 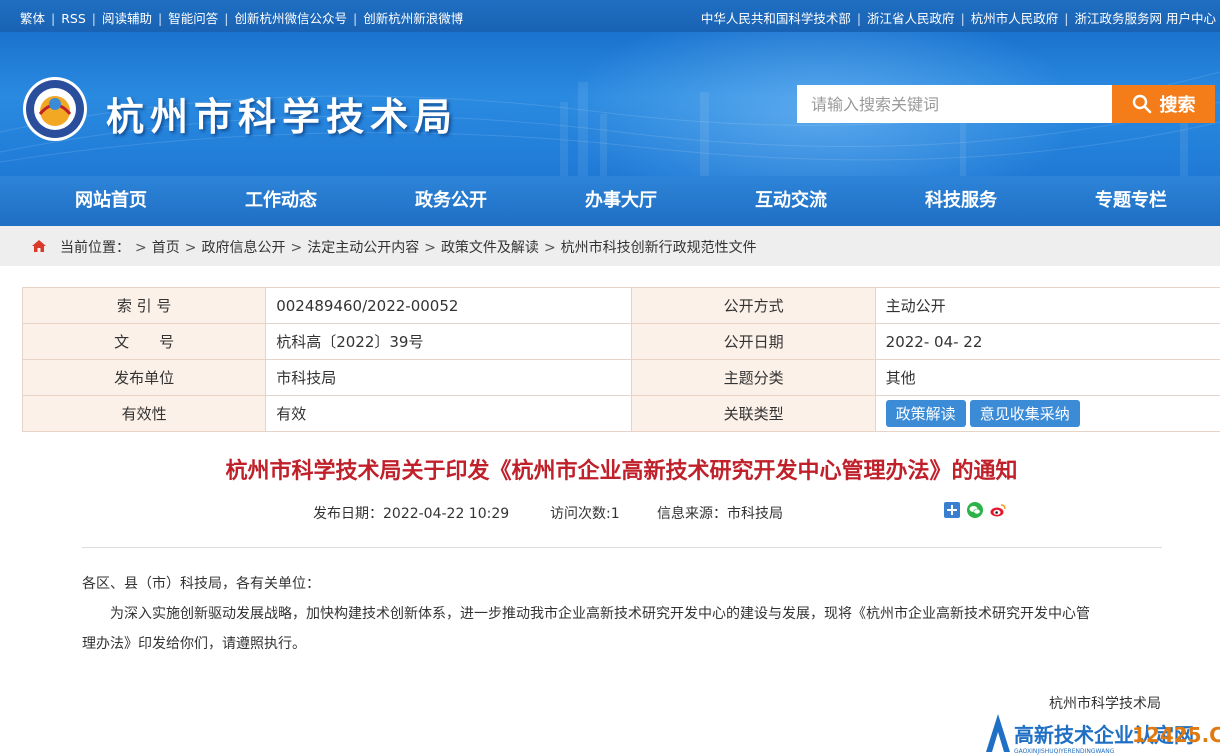 I want to click on breadcrumb-label: 当前位置：, so click(x=95, y=248).